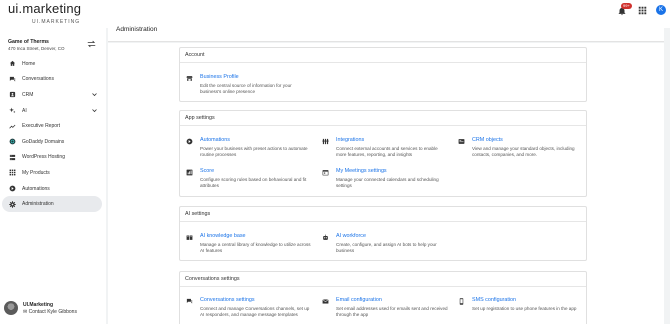  What do you see at coordinates (361, 171) in the screenshot?
I see `tile-title: My Meetings settings` at bounding box center [361, 171].